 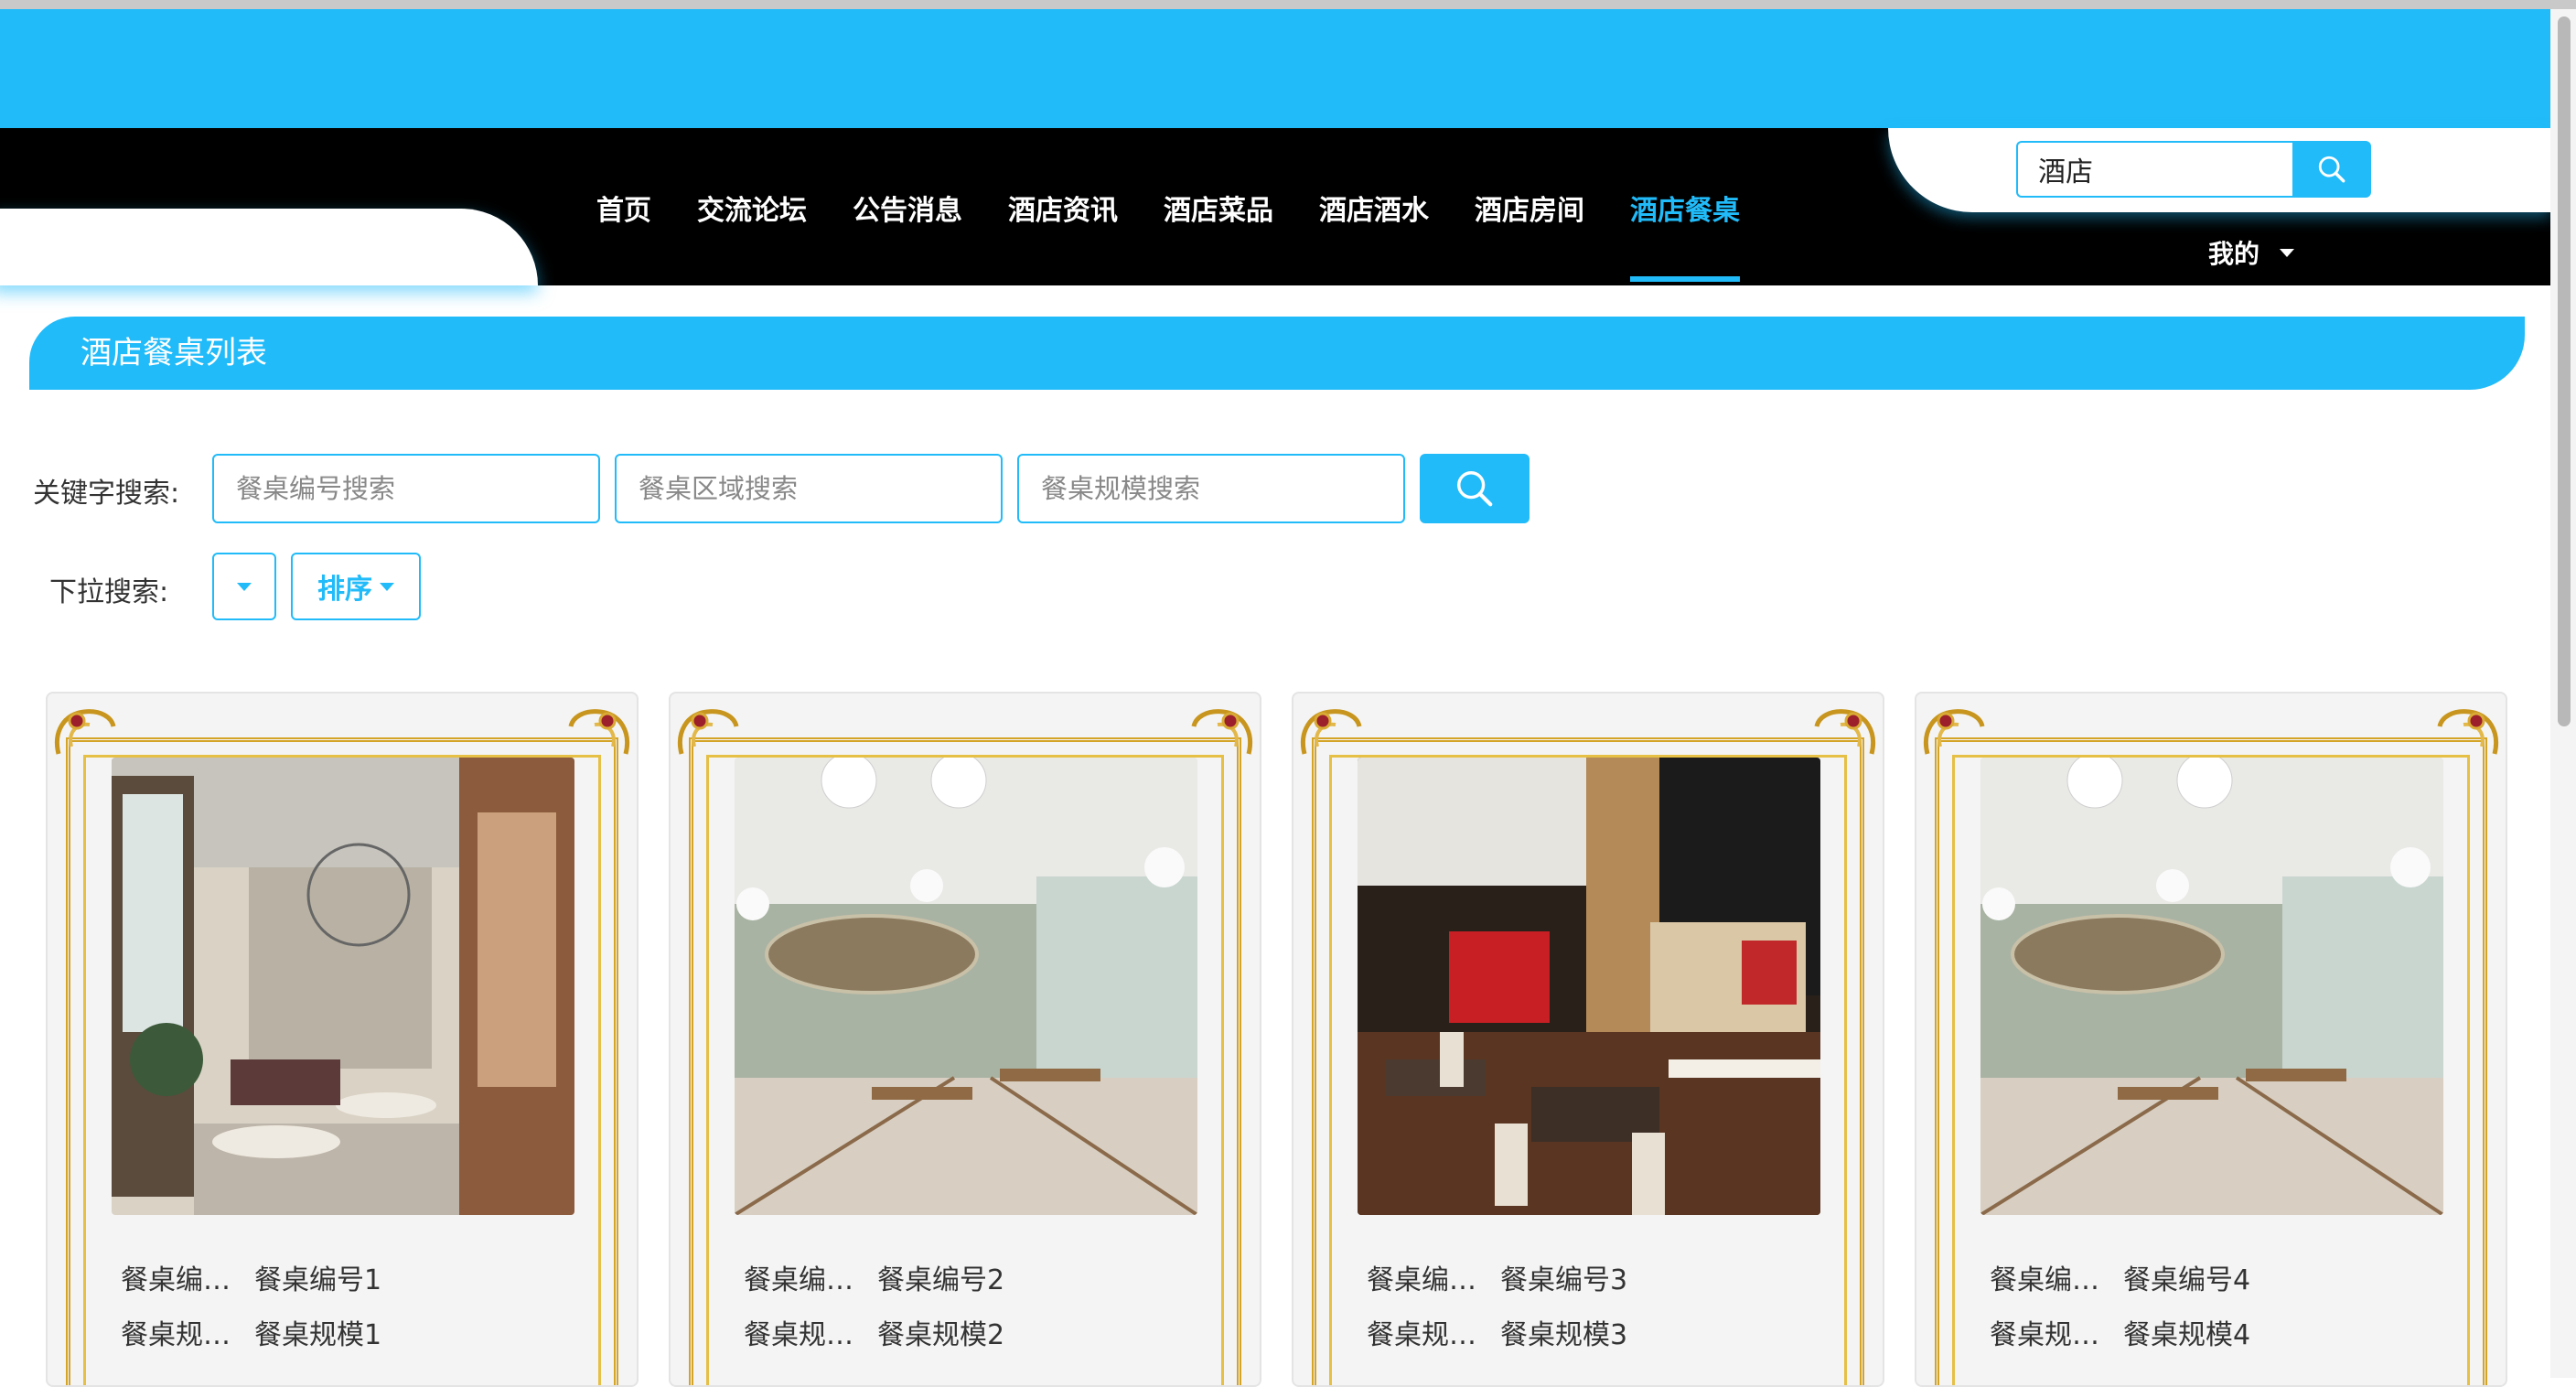 What do you see at coordinates (2564, 371) in the screenshot?
I see `scrollbar-thumb` at bounding box center [2564, 371].